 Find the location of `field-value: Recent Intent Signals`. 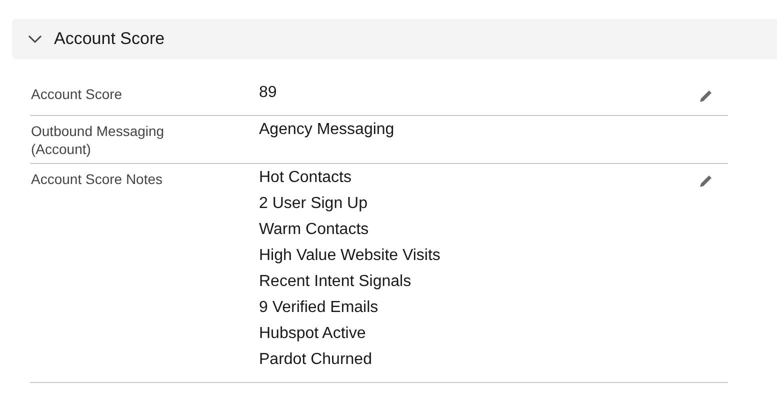

field-value: Recent Intent Signals is located at coordinates (335, 282).